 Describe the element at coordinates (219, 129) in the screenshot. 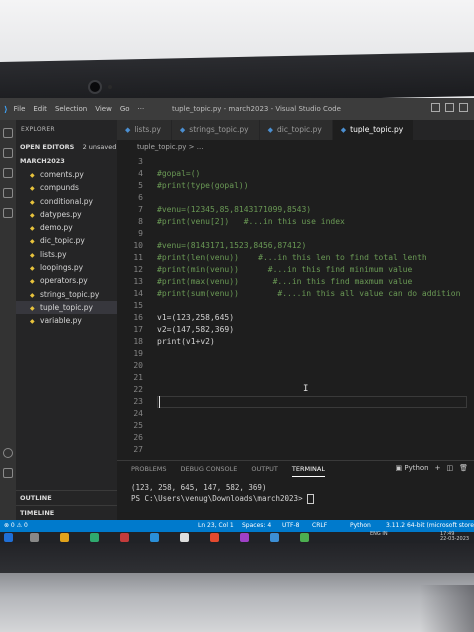

I see `tab-label: strings_topic.py` at that location.